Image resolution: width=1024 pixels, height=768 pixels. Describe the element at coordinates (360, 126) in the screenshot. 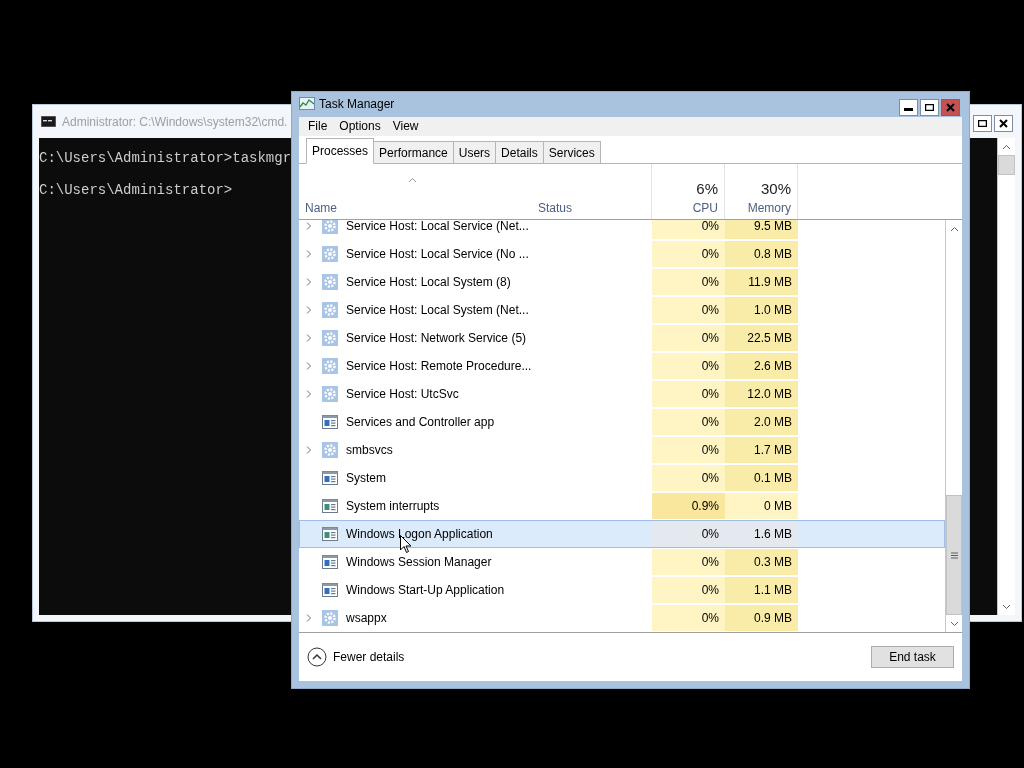

I see `menu-item: Options` at that location.